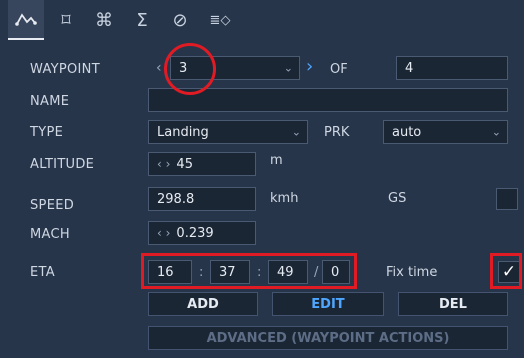  I want to click on speed-label: SPEED, so click(52, 205).